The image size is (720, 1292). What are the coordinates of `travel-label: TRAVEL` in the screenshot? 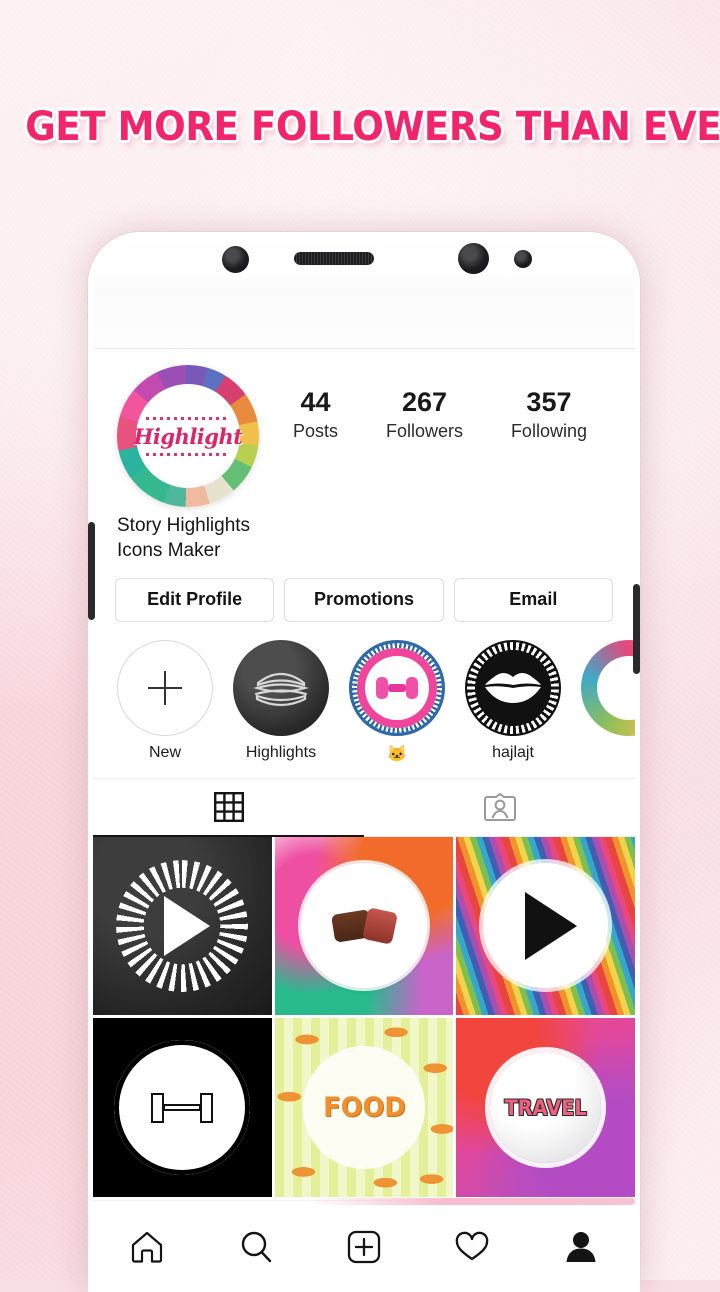 It's located at (545, 1107).